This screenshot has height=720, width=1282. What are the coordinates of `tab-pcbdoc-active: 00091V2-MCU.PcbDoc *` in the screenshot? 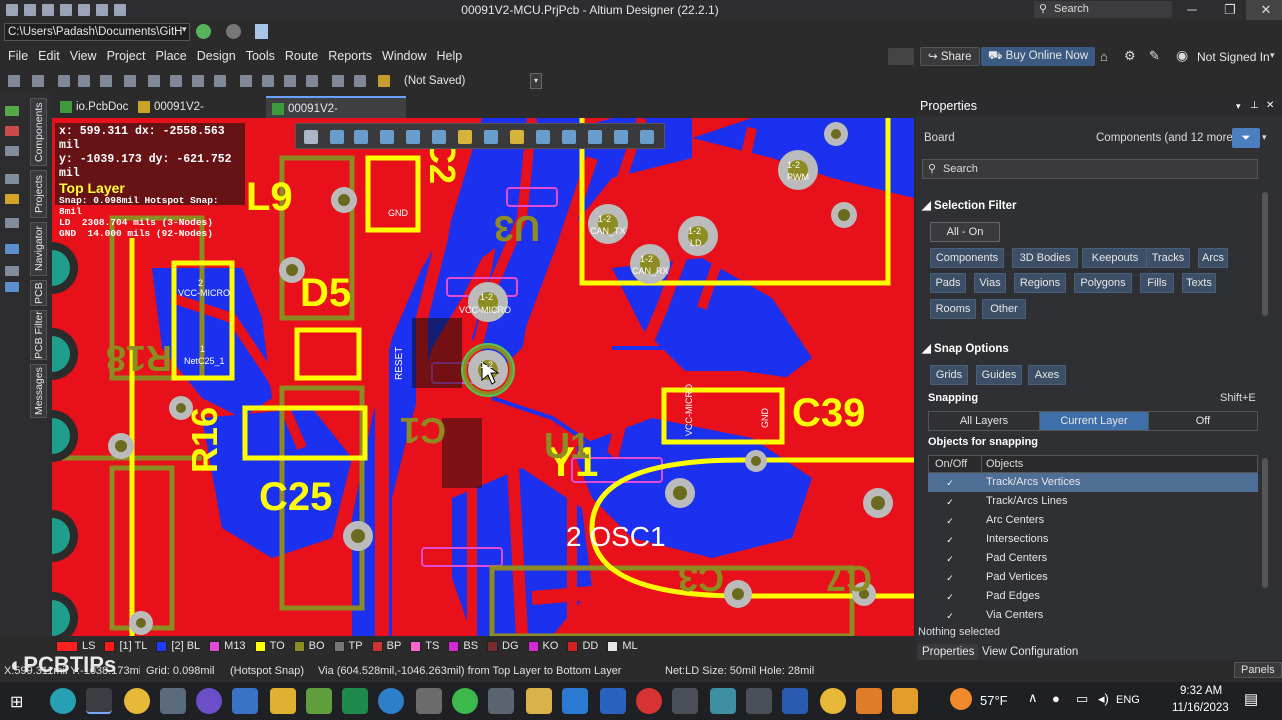 It's located at (336, 116).